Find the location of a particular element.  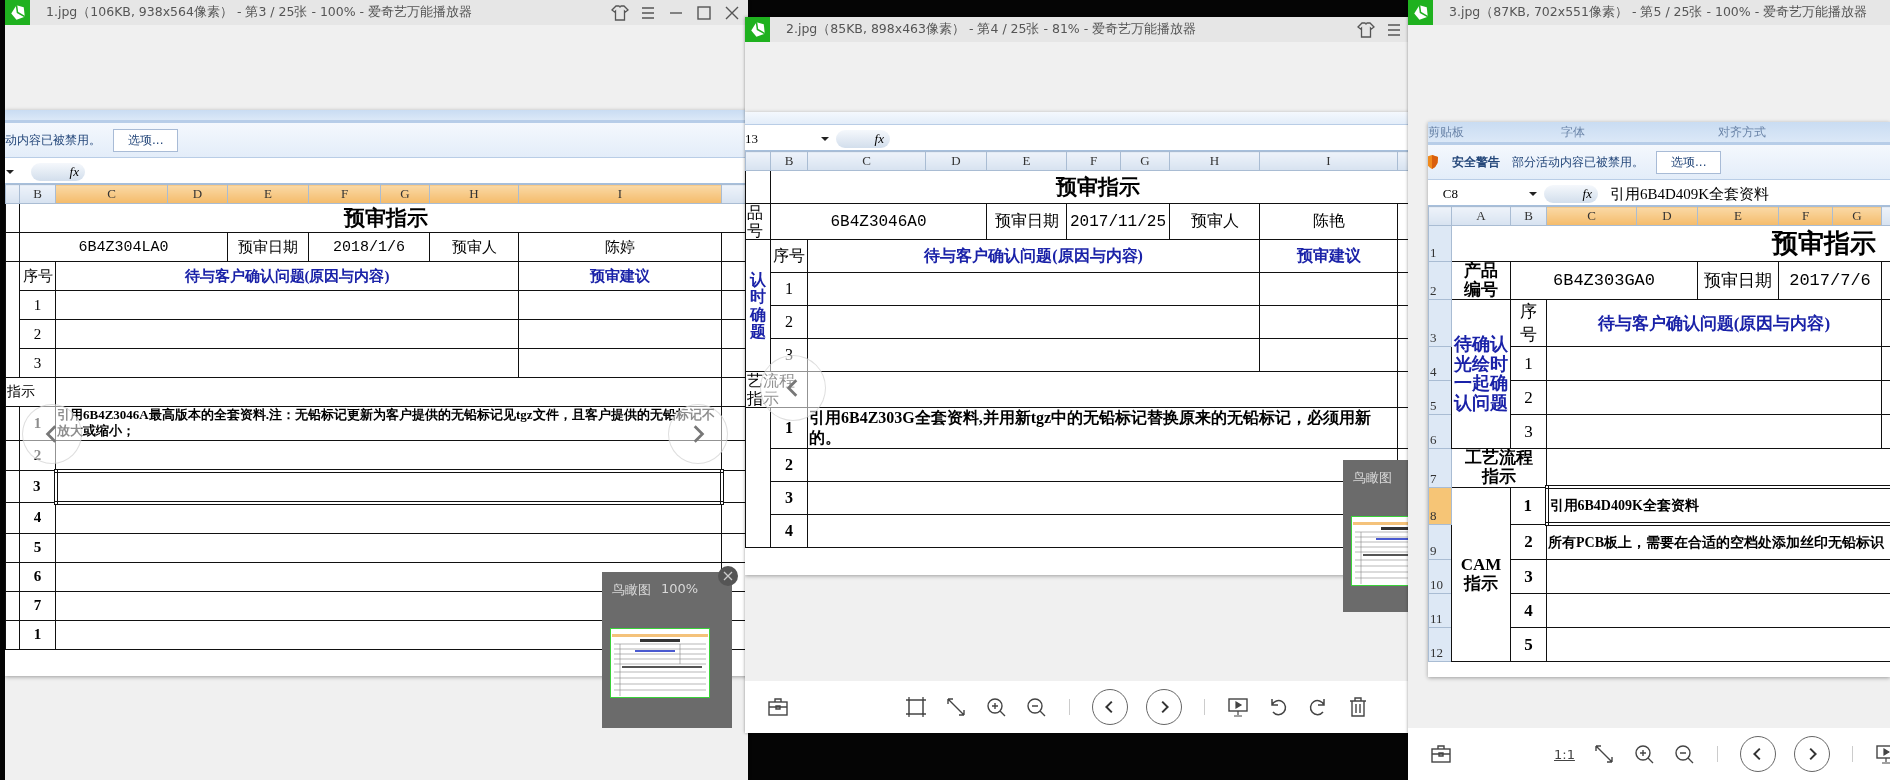

table-cell: 2017/7/6 is located at coordinates (1830, 280).